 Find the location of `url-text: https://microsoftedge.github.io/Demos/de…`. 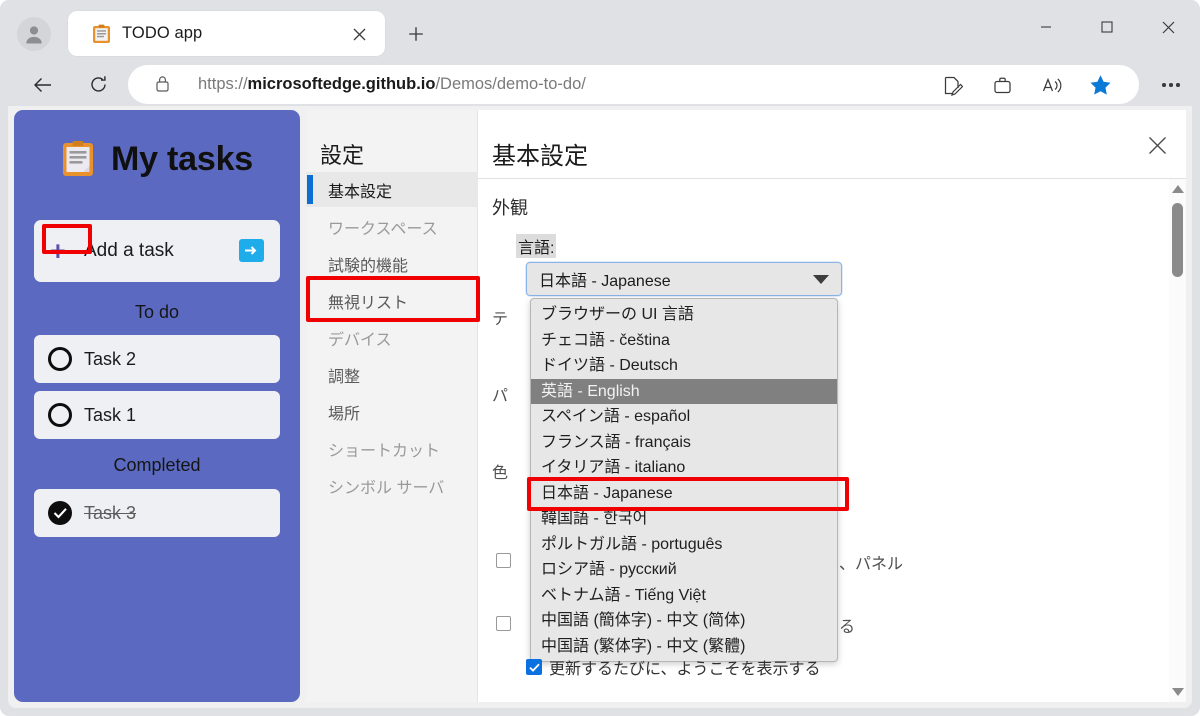

url-text: https://microsoftedge.github.io/Demos/de… is located at coordinates (392, 84).